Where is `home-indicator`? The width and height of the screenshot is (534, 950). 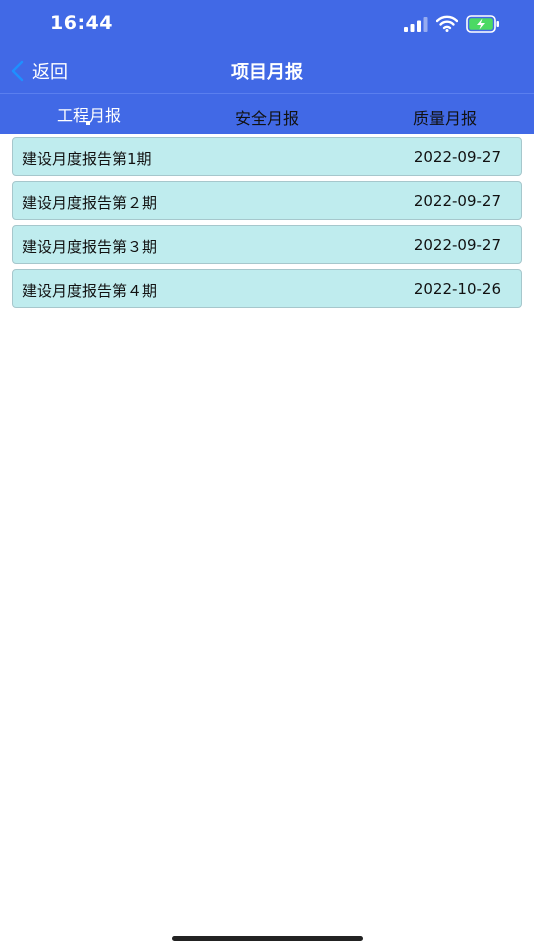 home-indicator is located at coordinates (267, 938).